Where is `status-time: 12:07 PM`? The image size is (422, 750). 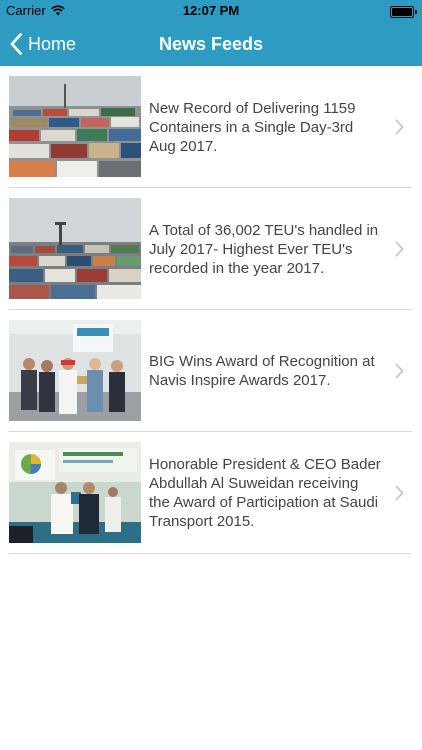
status-time: 12:07 PM is located at coordinates (211, 10).